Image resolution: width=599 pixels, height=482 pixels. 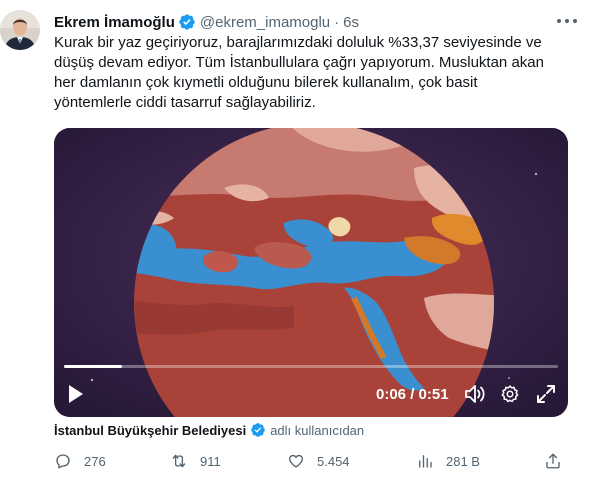 What do you see at coordinates (93, 366) in the screenshot?
I see `video-progress-fill` at bounding box center [93, 366].